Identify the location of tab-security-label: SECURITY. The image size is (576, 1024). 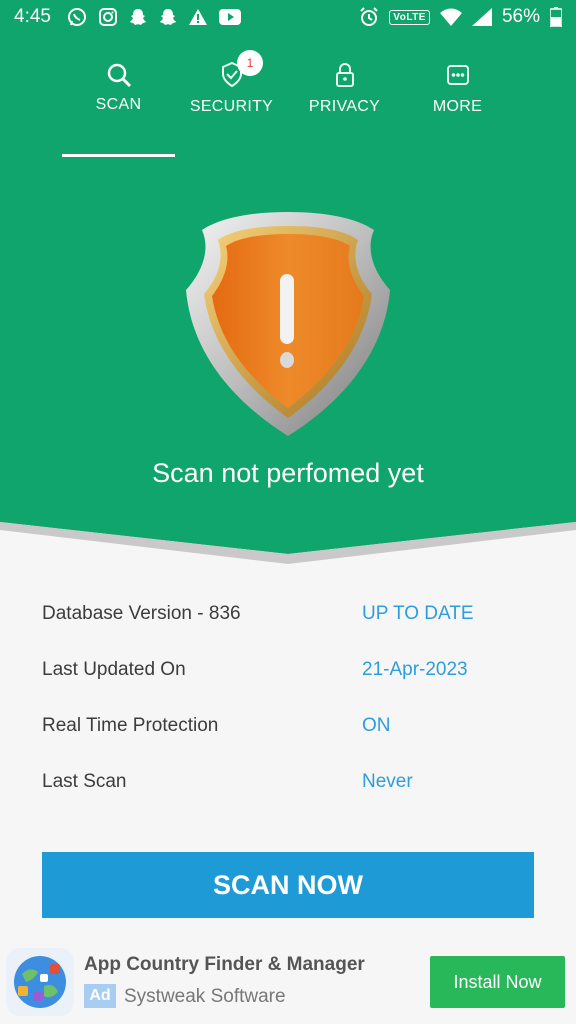
(231, 106).